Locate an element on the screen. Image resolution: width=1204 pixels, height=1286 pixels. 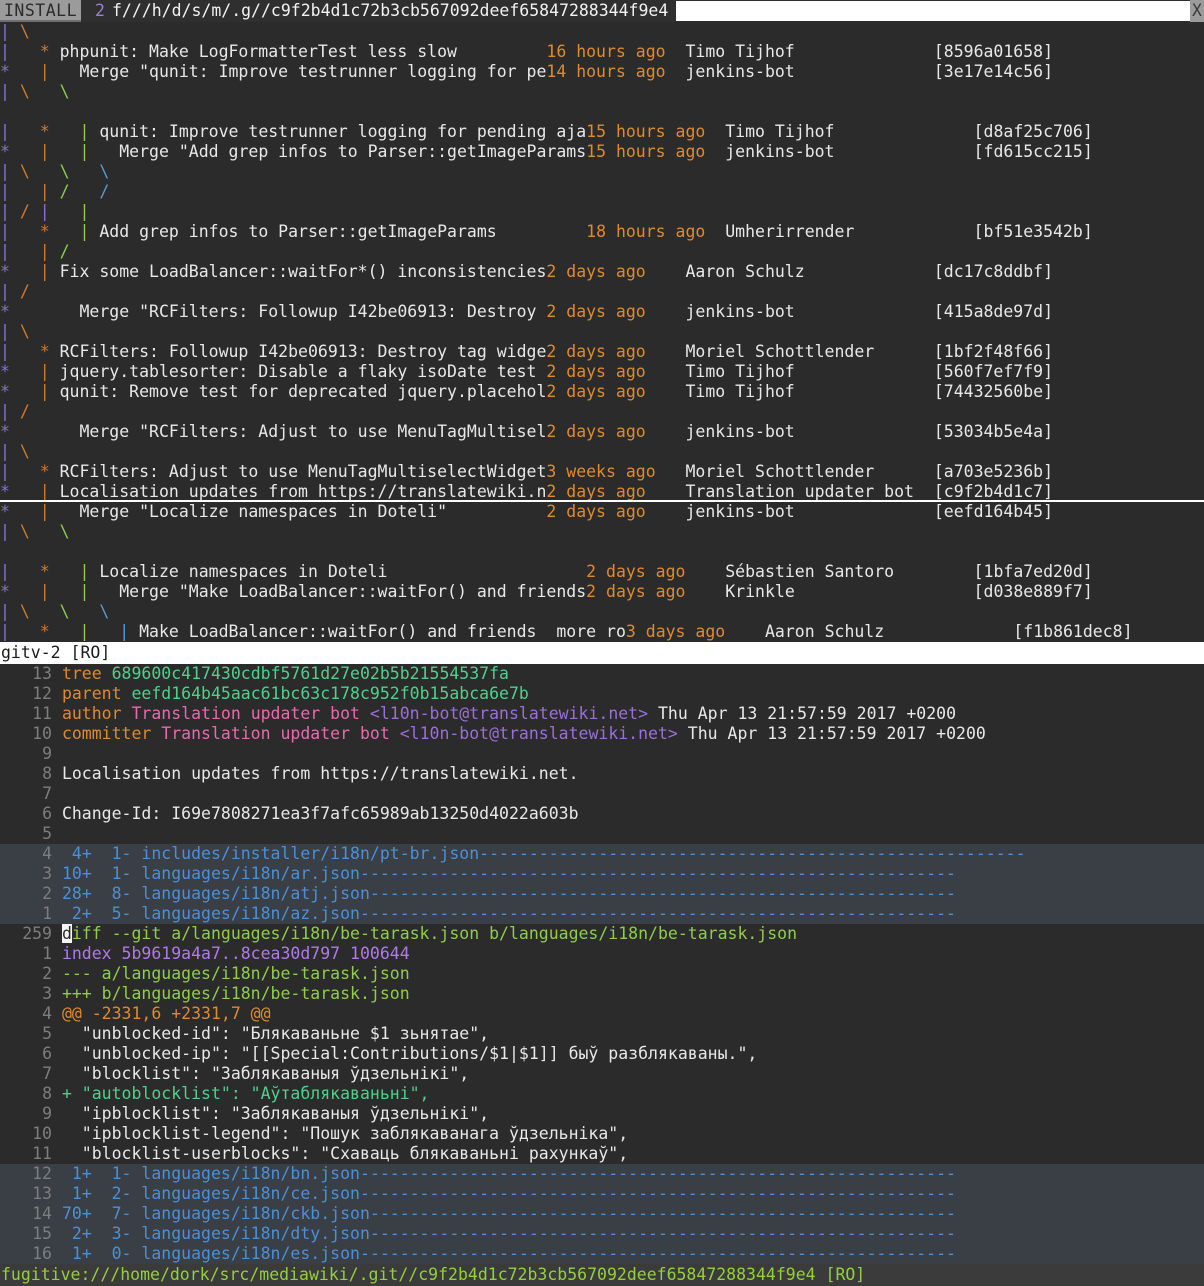
person-email: <l10n-bot@translatewiki.net> is located at coordinates (509, 713).